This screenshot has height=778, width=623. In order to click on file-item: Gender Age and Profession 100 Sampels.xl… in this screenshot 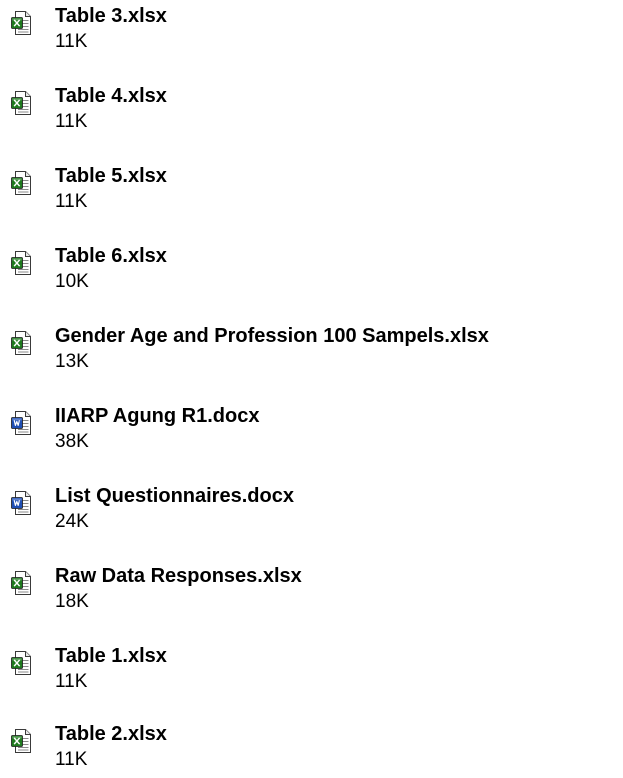, I will do `click(311, 350)`.